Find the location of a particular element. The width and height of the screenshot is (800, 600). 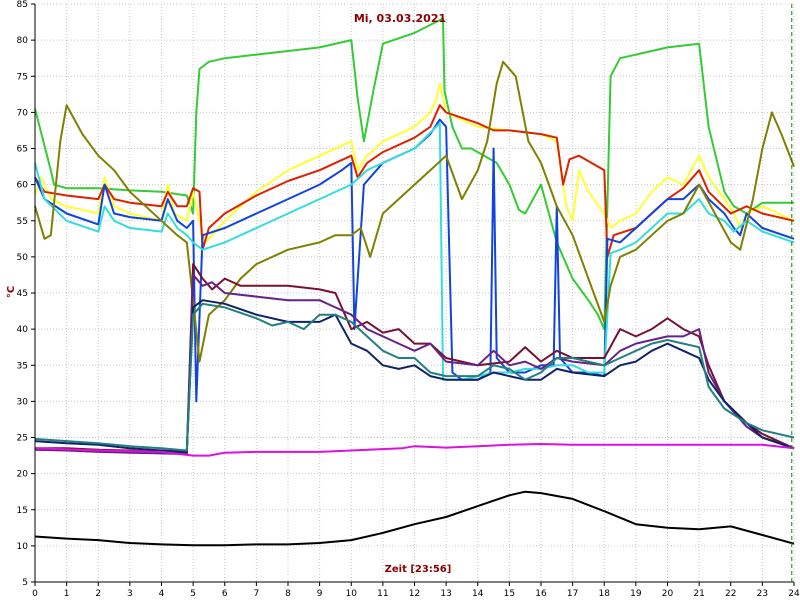

y-tick-label: 85 is located at coordinates (22, 5).